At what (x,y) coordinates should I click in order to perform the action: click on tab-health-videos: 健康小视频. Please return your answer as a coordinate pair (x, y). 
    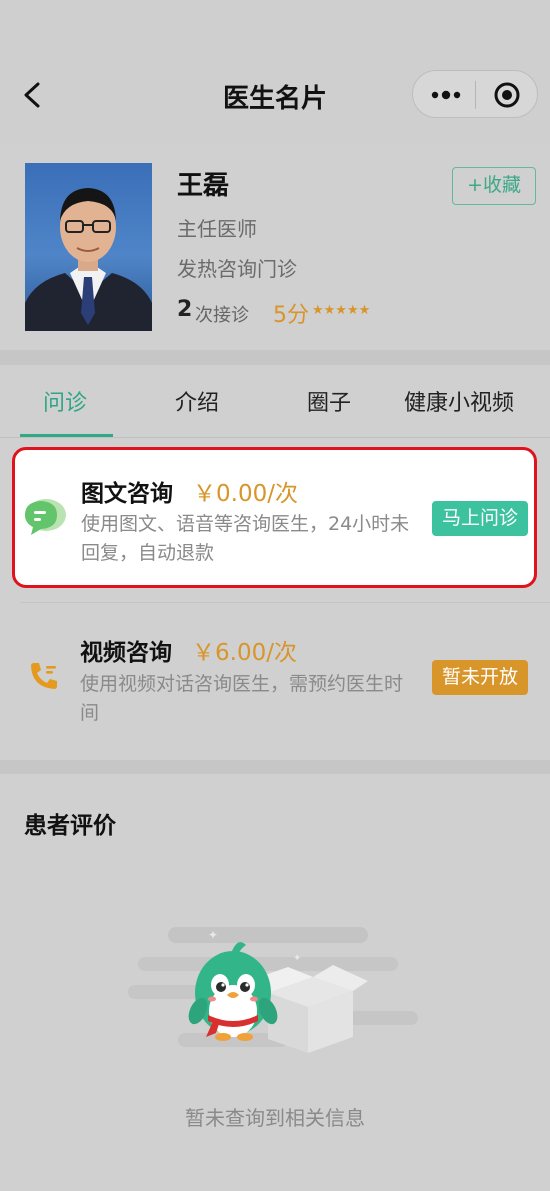
    Looking at the image, I should click on (459, 401).